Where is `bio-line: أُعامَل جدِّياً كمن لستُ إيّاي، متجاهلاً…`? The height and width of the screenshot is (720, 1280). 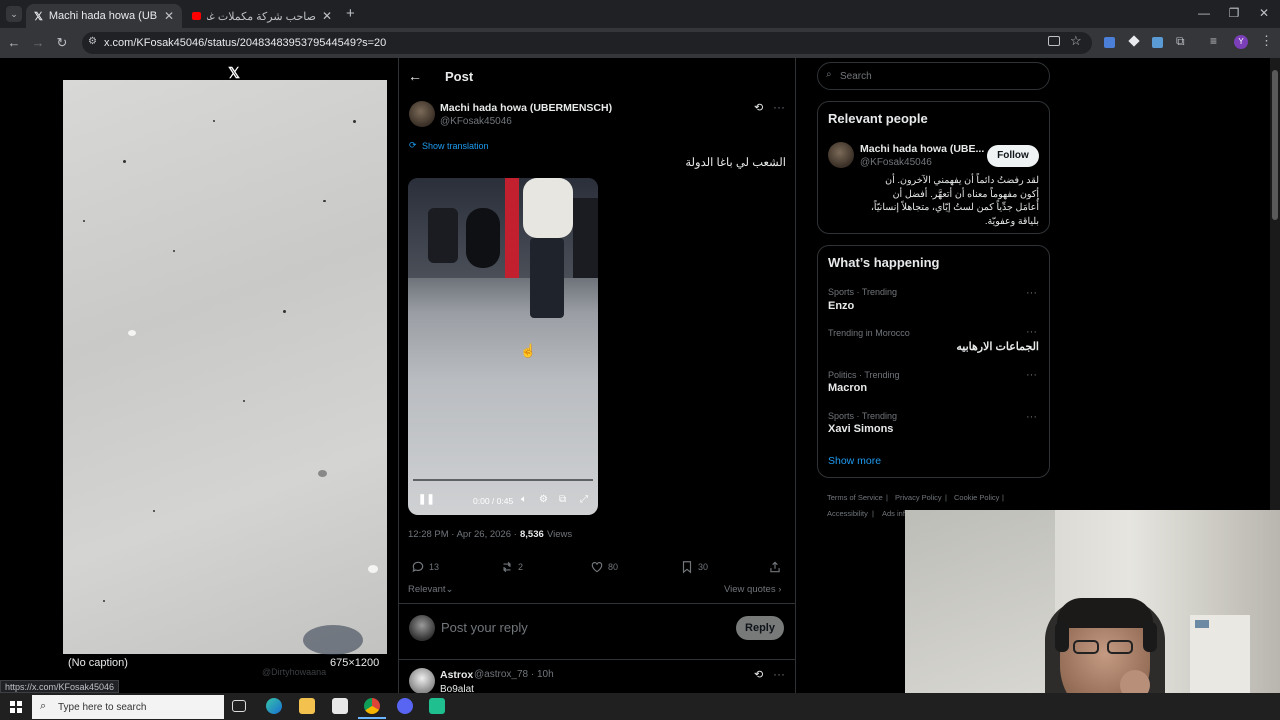 bio-line: أُعامَل جدِّياً كمن لستُ إيّاي، متجاهلاً… is located at coordinates (954, 207).